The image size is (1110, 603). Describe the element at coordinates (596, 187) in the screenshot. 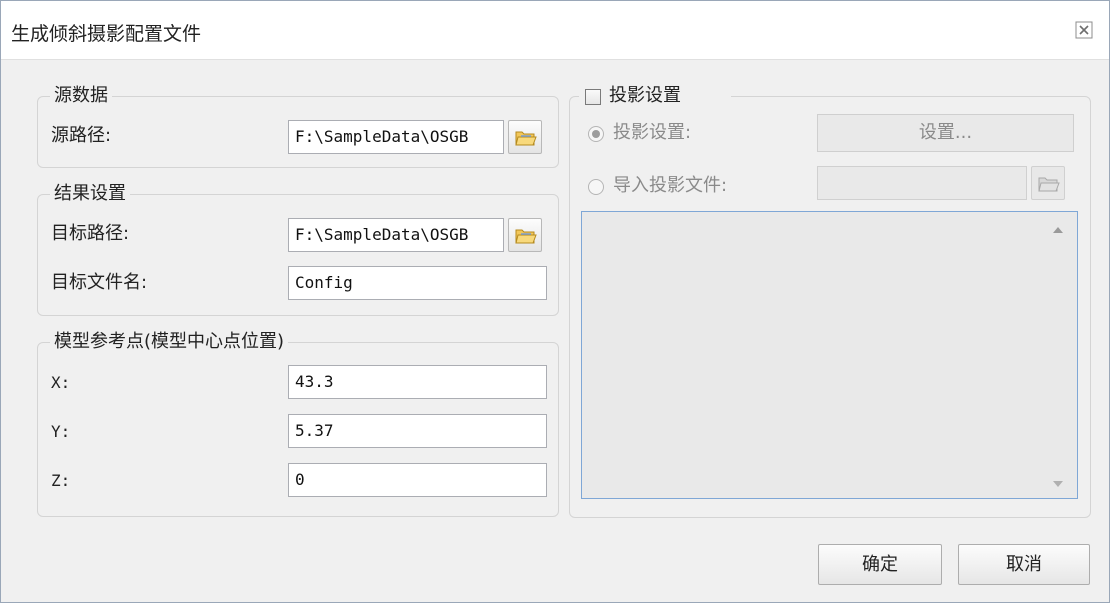

I see `import-projection-radio` at that location.